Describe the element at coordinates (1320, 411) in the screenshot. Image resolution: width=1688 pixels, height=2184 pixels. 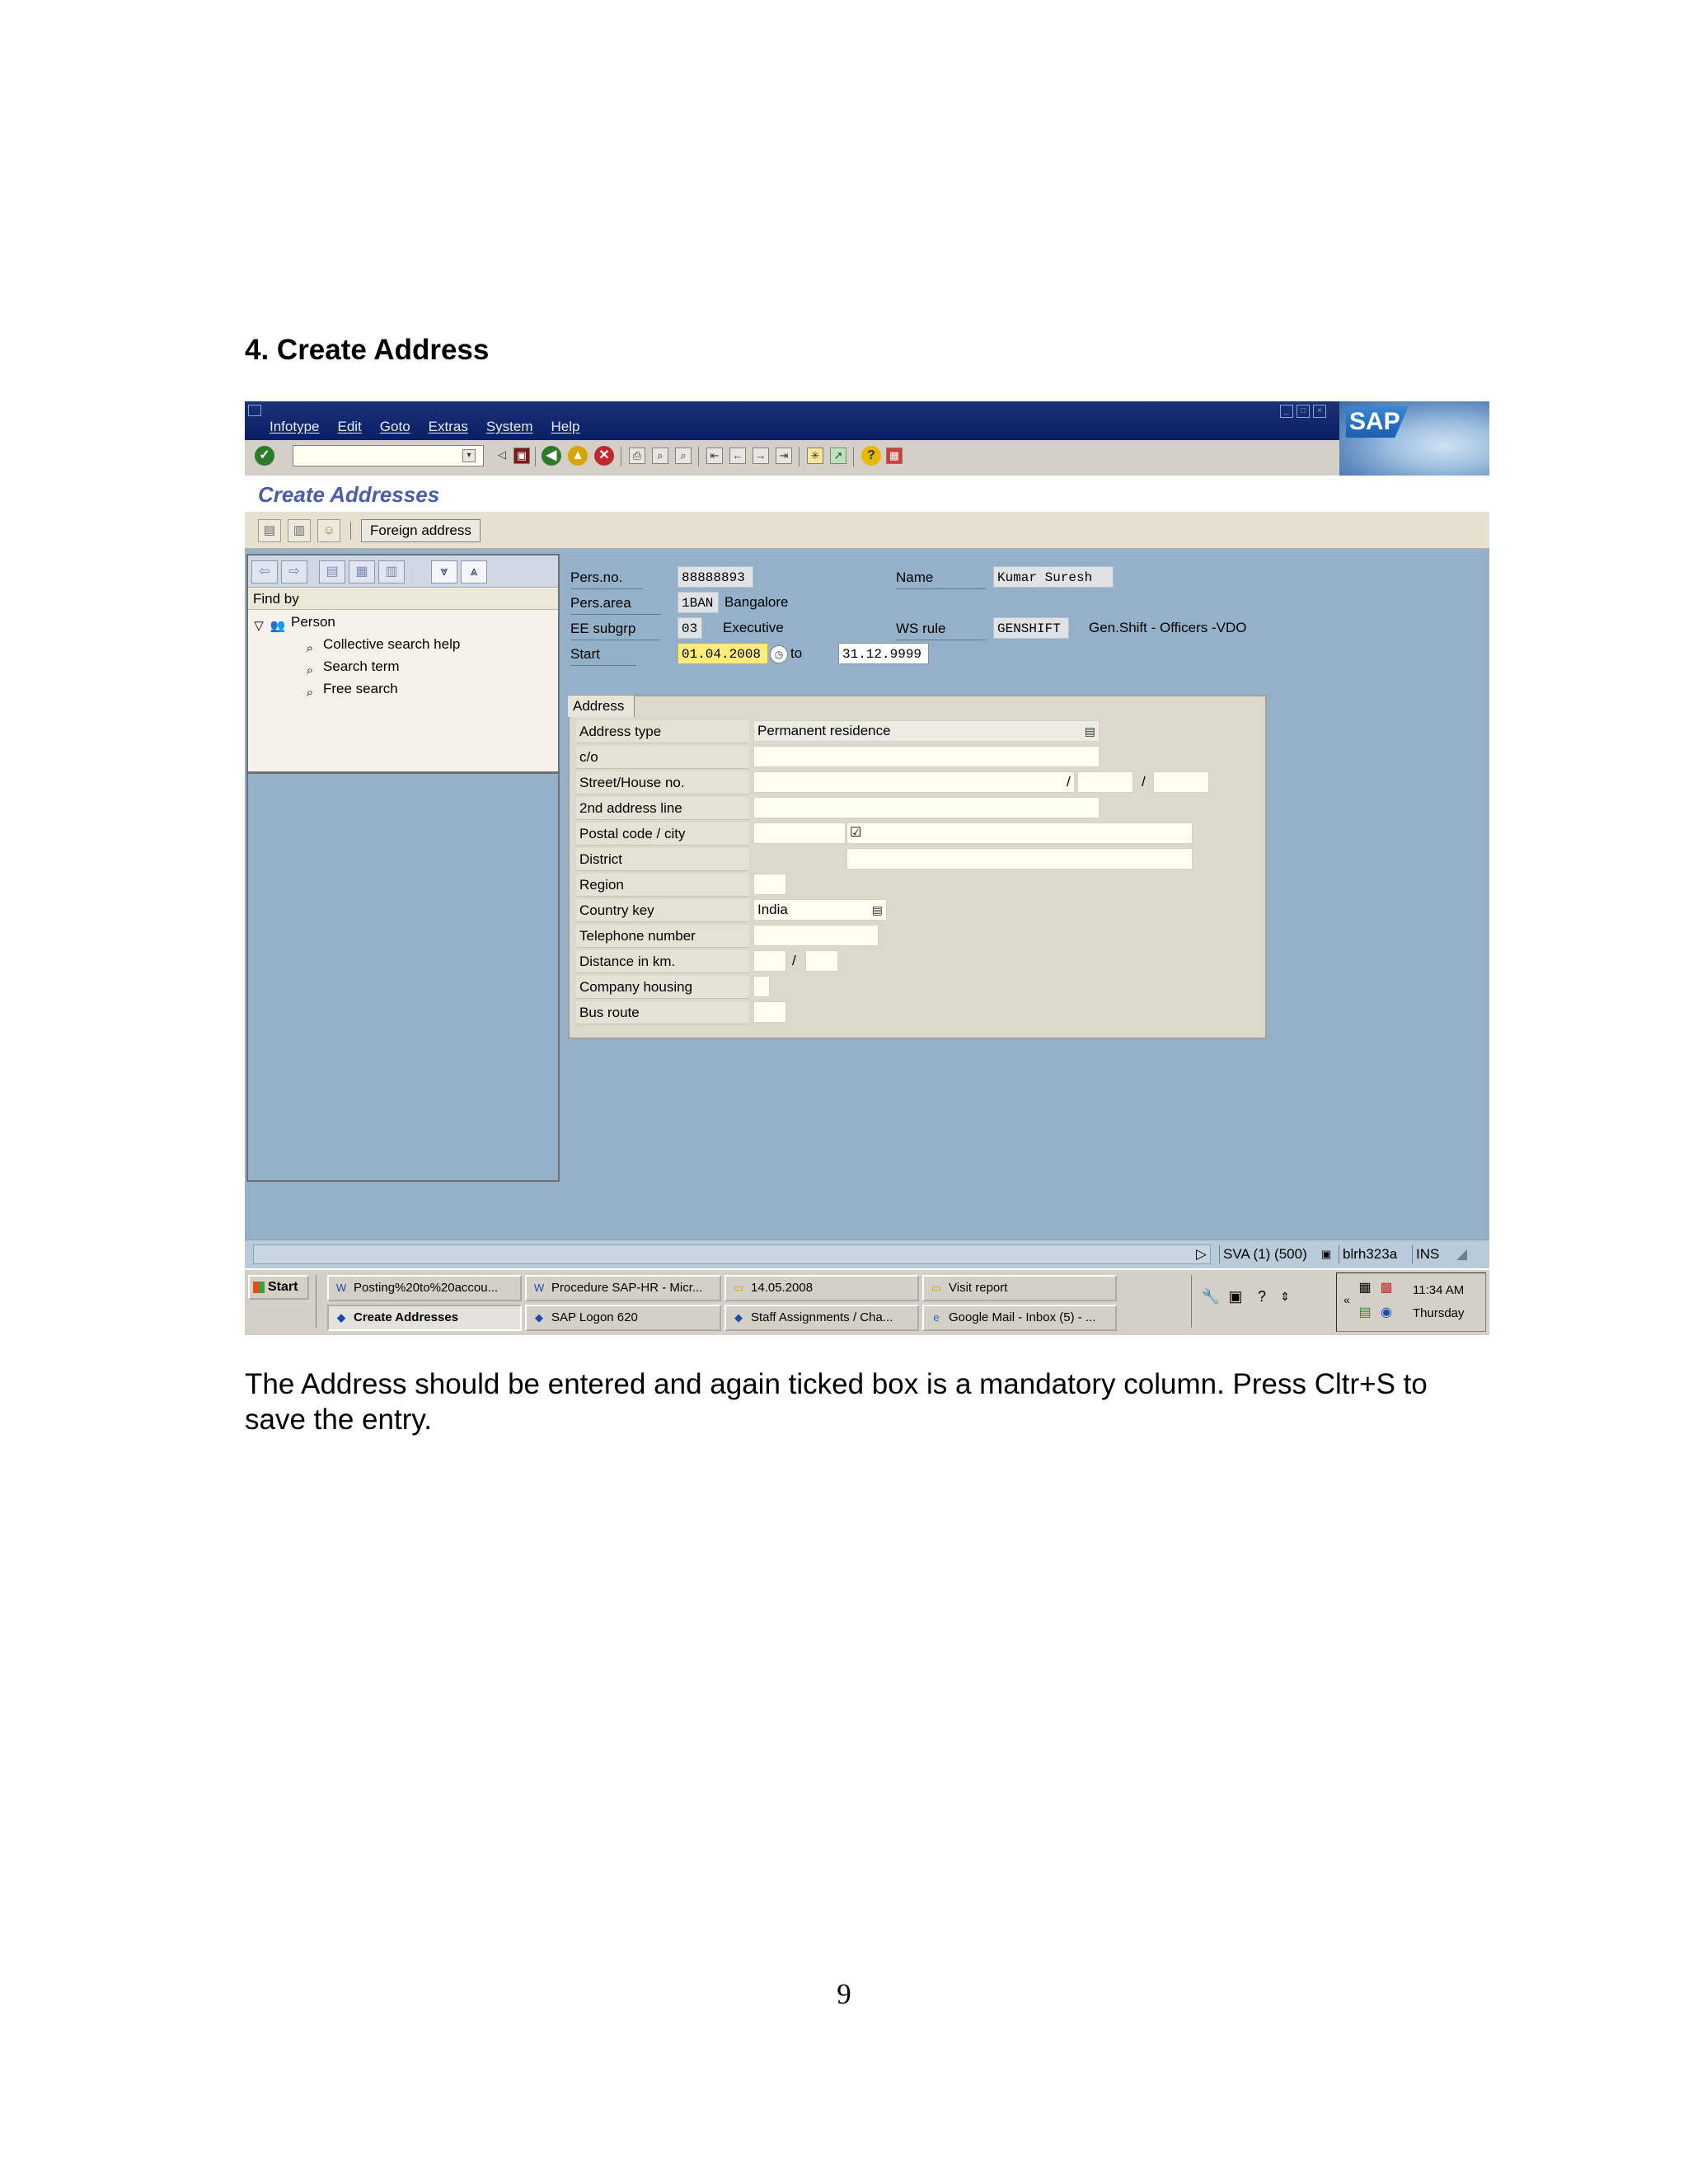
I see `close-icon: ×` at that location.